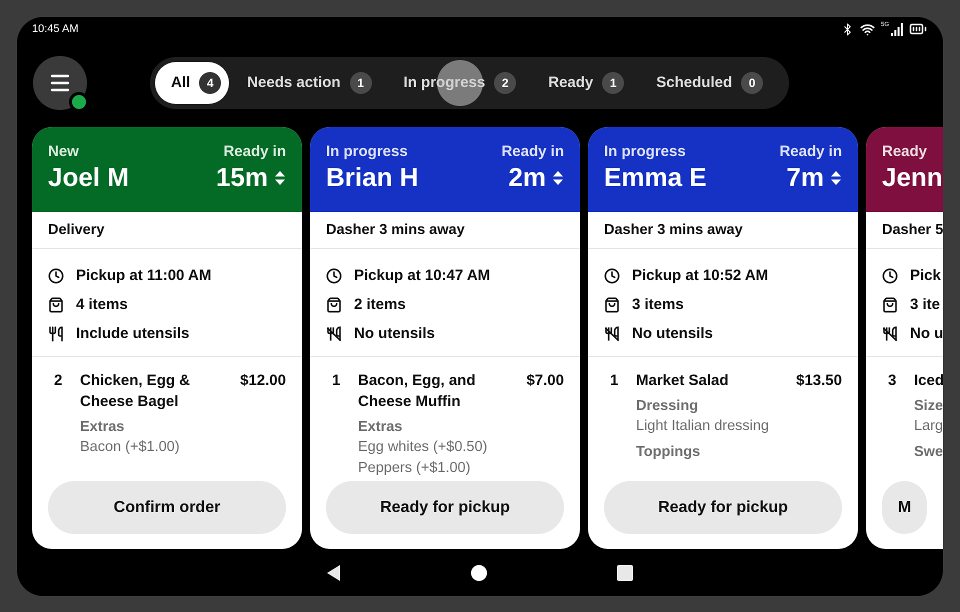 Image resolution: width=960 pixels, height=612 pixels. What do you see at coordinates (192, 83) in the screenshot?
I see `filter-tab: All 4` at bounding box center [192, 83].